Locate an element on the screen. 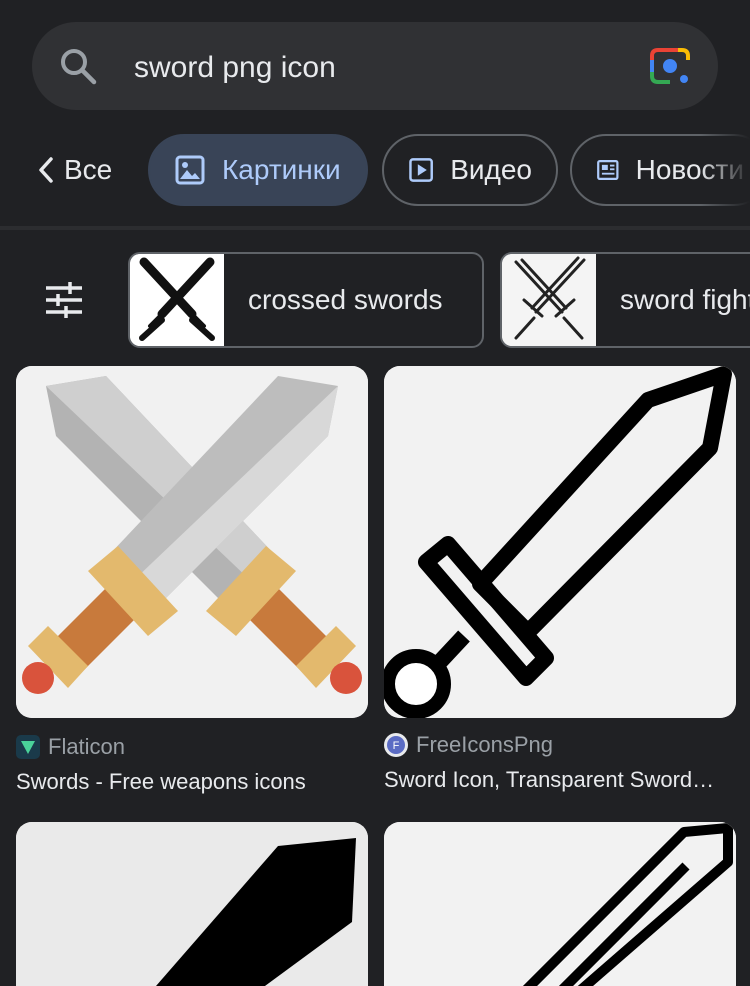 The image size is (750, 986). suggestion-label: crossed swords is located at coordinates (345, 299).